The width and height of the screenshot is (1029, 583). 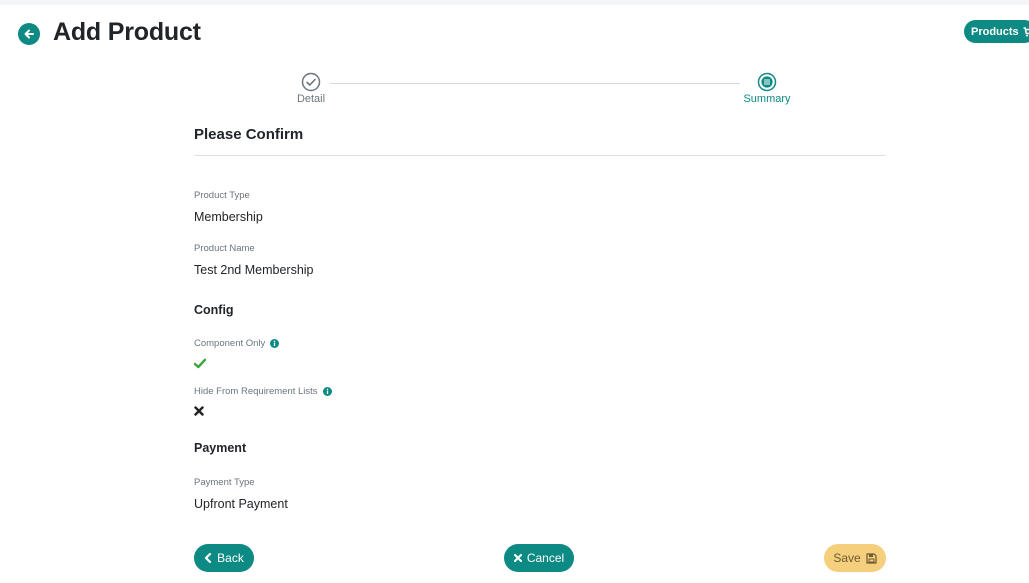 I want to click on product-type-label: Product Type, so click(x=222, y=195).